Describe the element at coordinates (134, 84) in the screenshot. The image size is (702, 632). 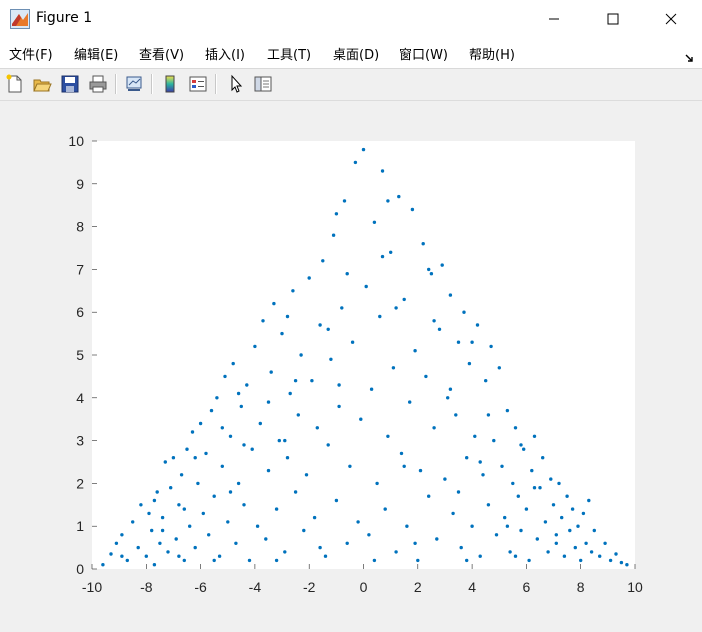
I see `link-plot-button` at that location.